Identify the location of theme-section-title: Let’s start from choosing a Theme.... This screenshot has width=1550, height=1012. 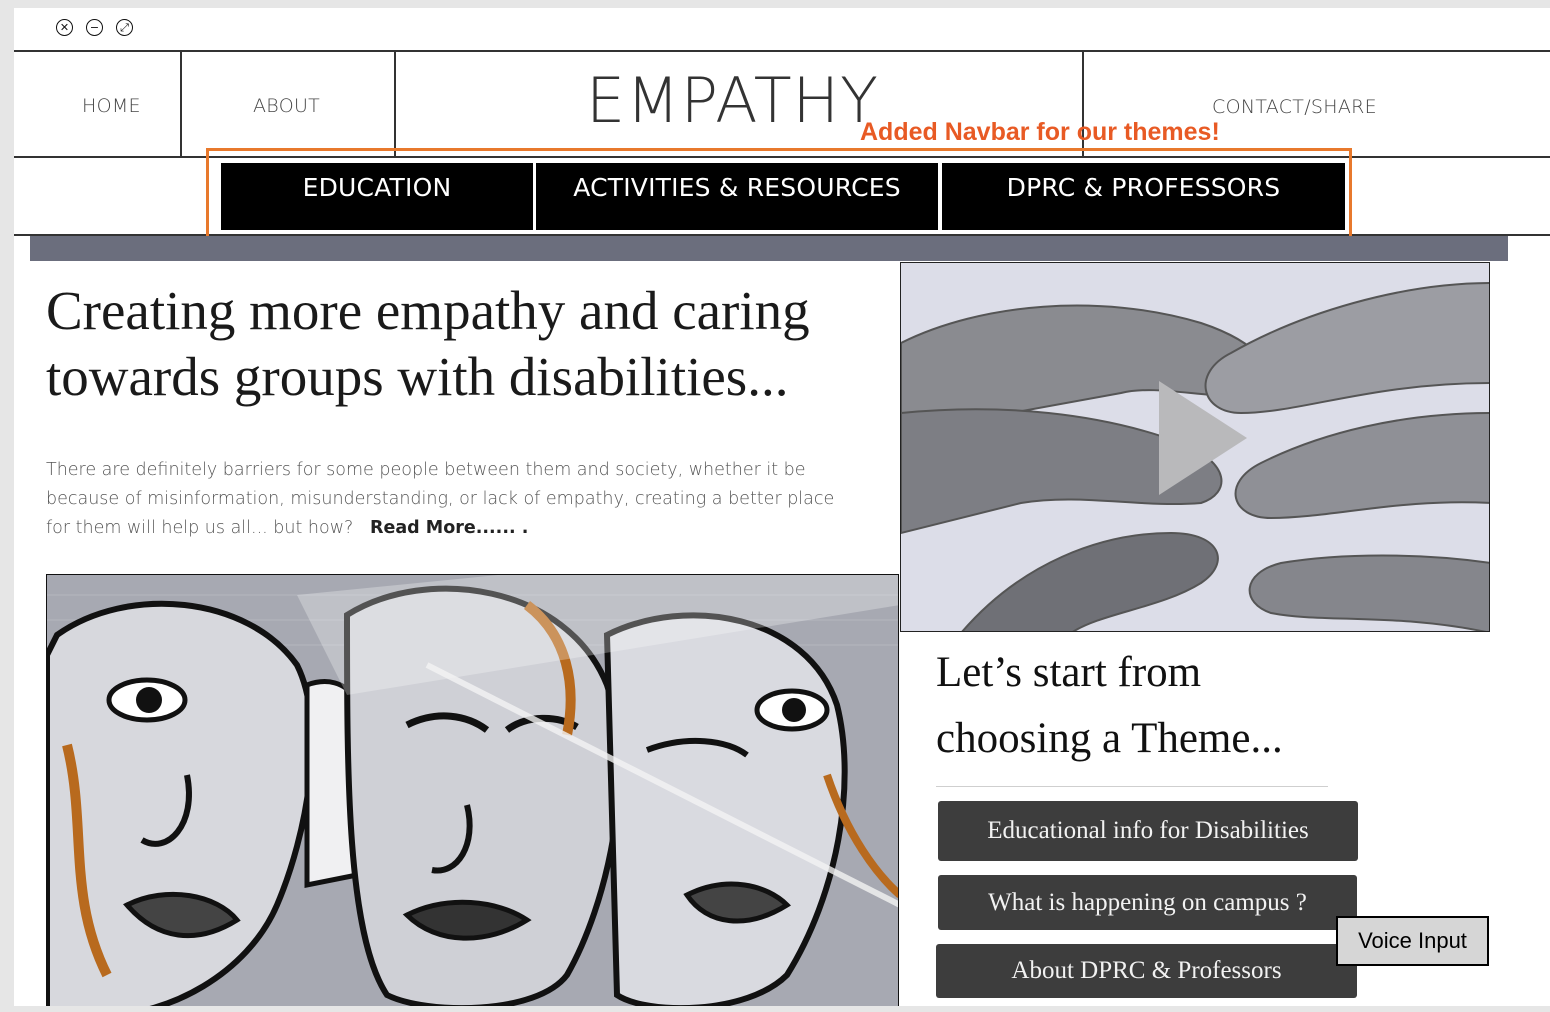
(1109, 706).